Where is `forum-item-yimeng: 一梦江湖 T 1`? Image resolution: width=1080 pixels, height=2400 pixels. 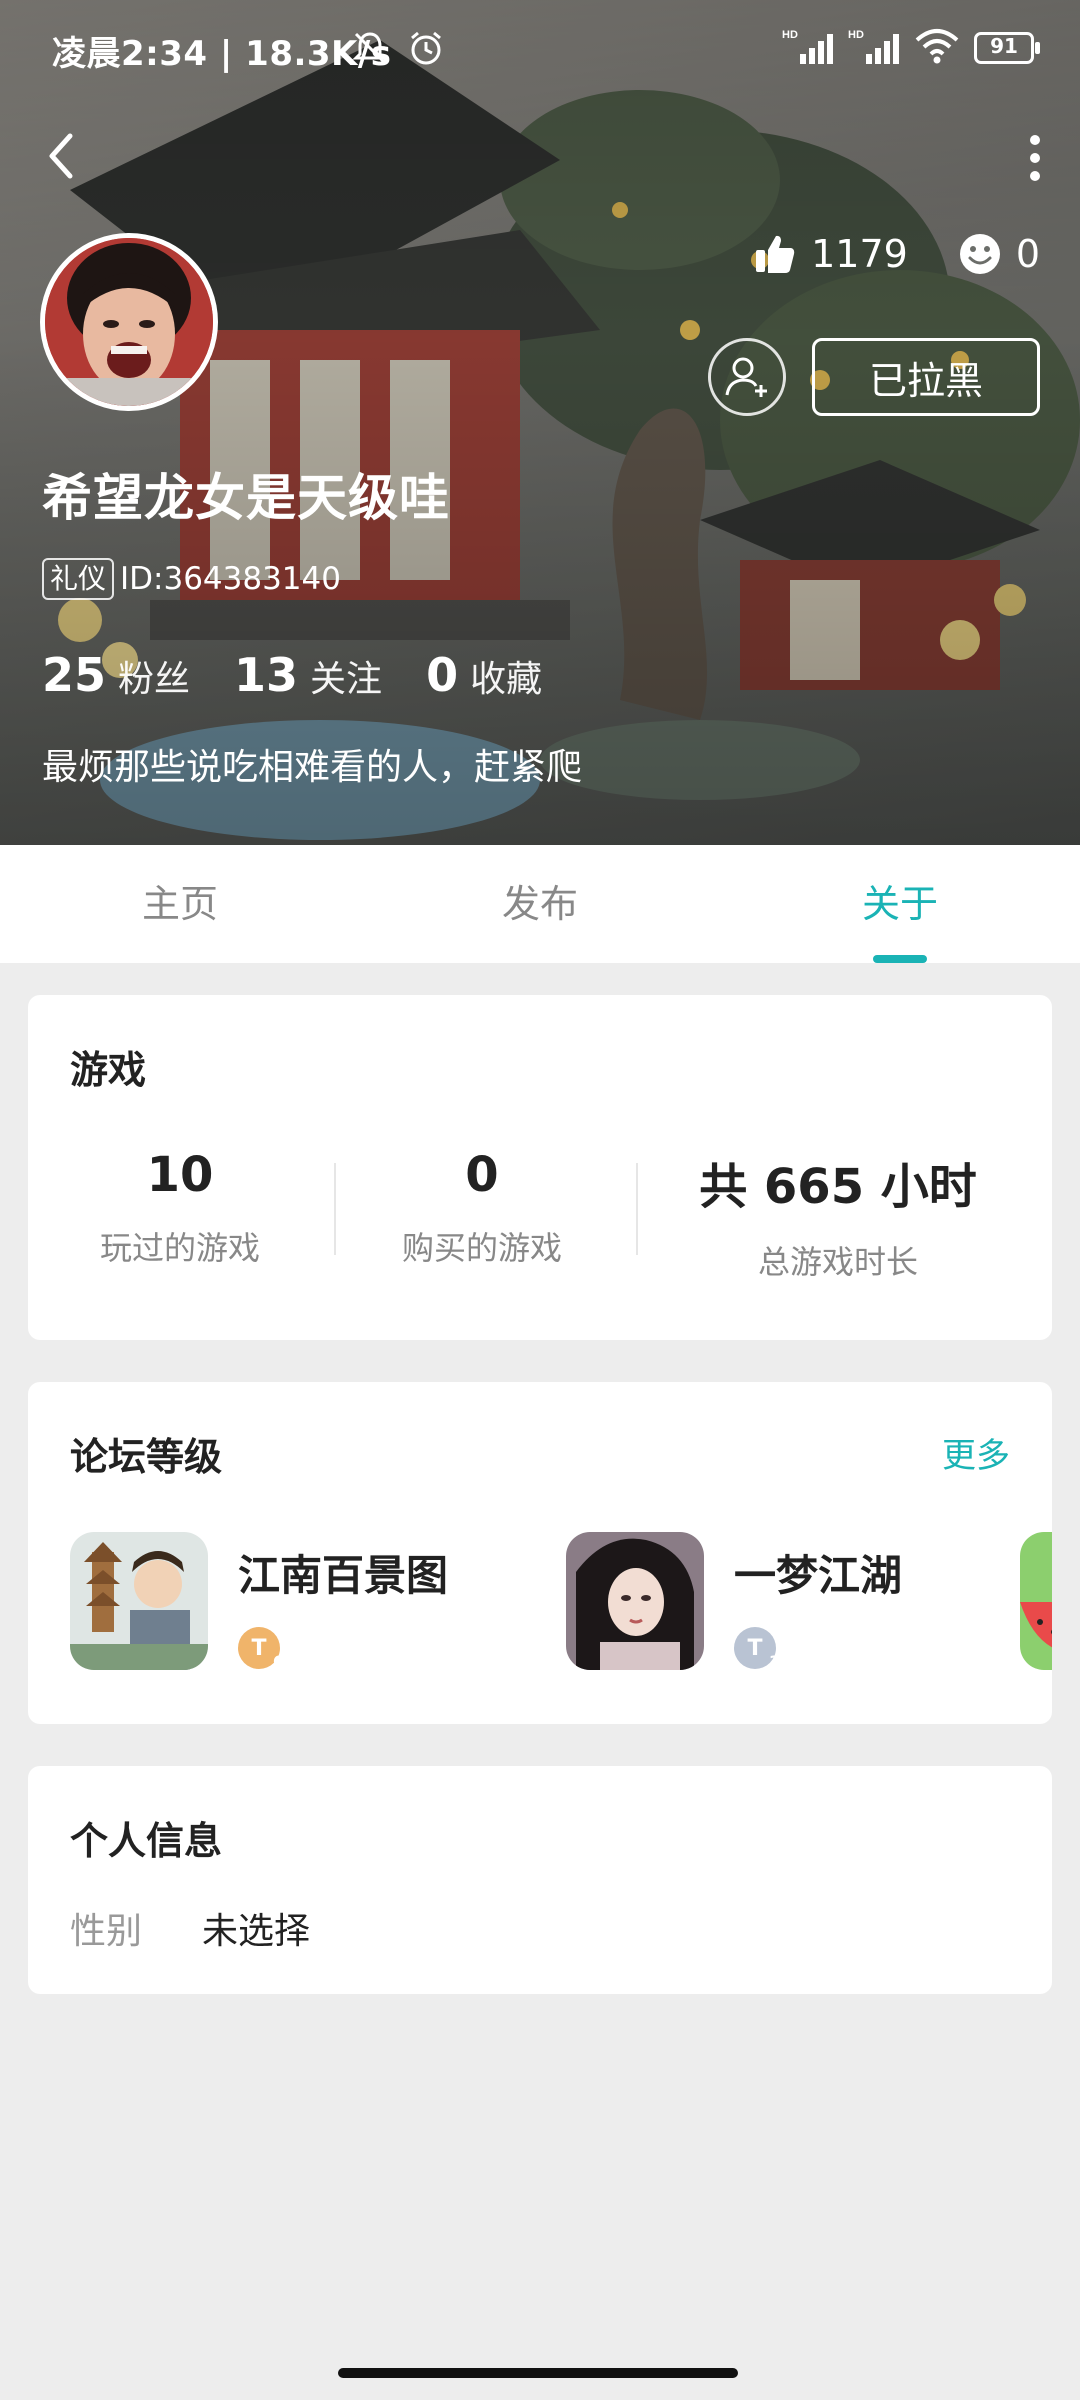 forum-item-yimeng: 一梦江湖 T 1 is located at coordinates (734, 1601).